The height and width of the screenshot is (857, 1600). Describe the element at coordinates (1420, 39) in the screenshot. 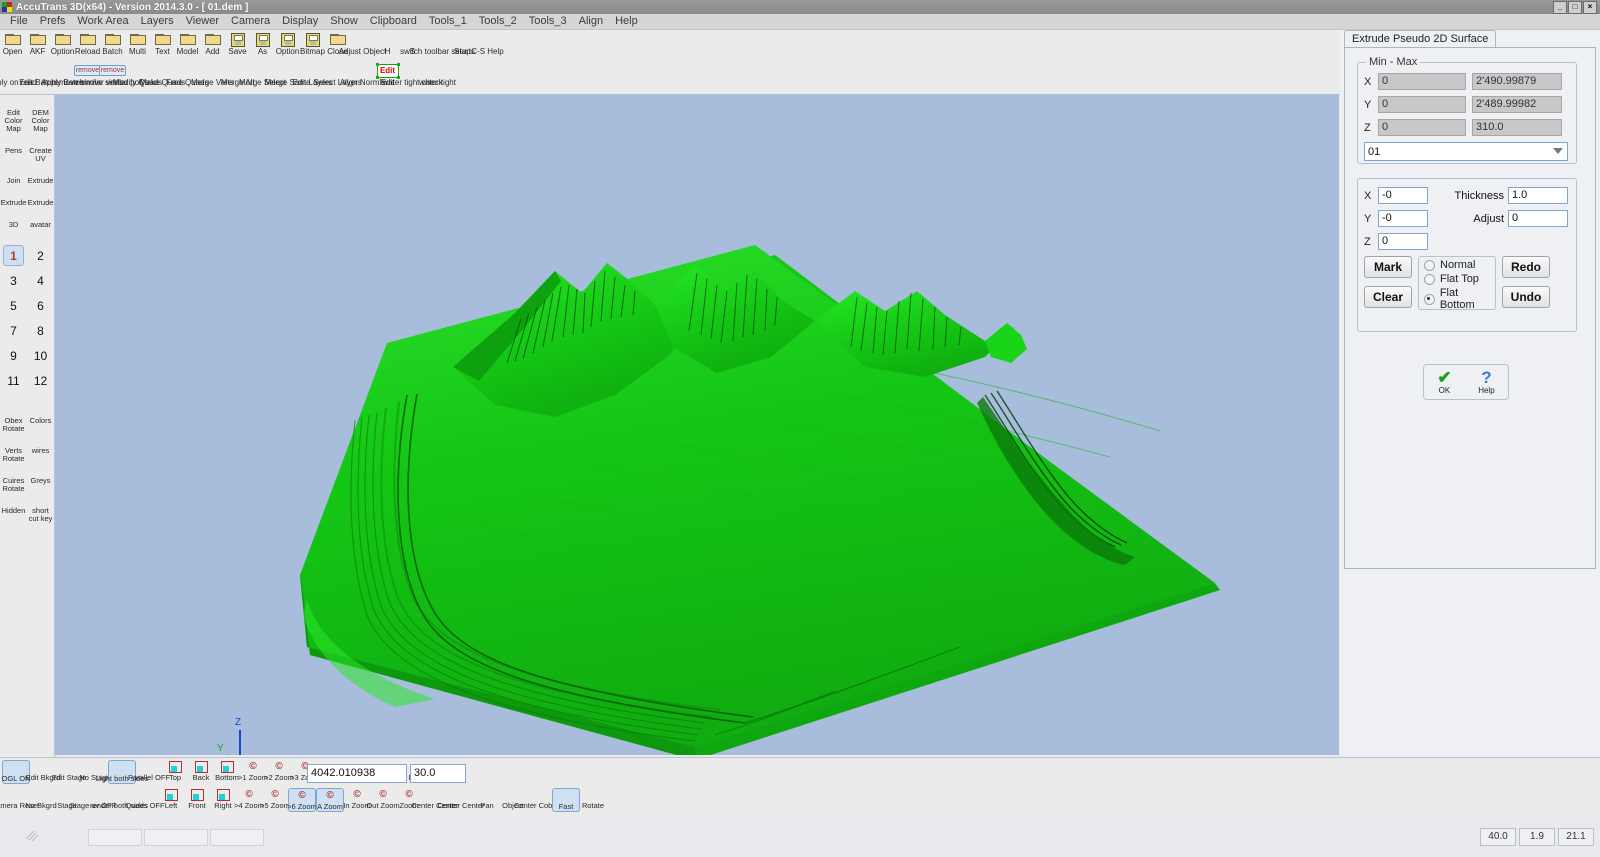

I see `tab-extrude-pseudo-2d-surface: Extrude Pseudo 2D Surface` at that location.